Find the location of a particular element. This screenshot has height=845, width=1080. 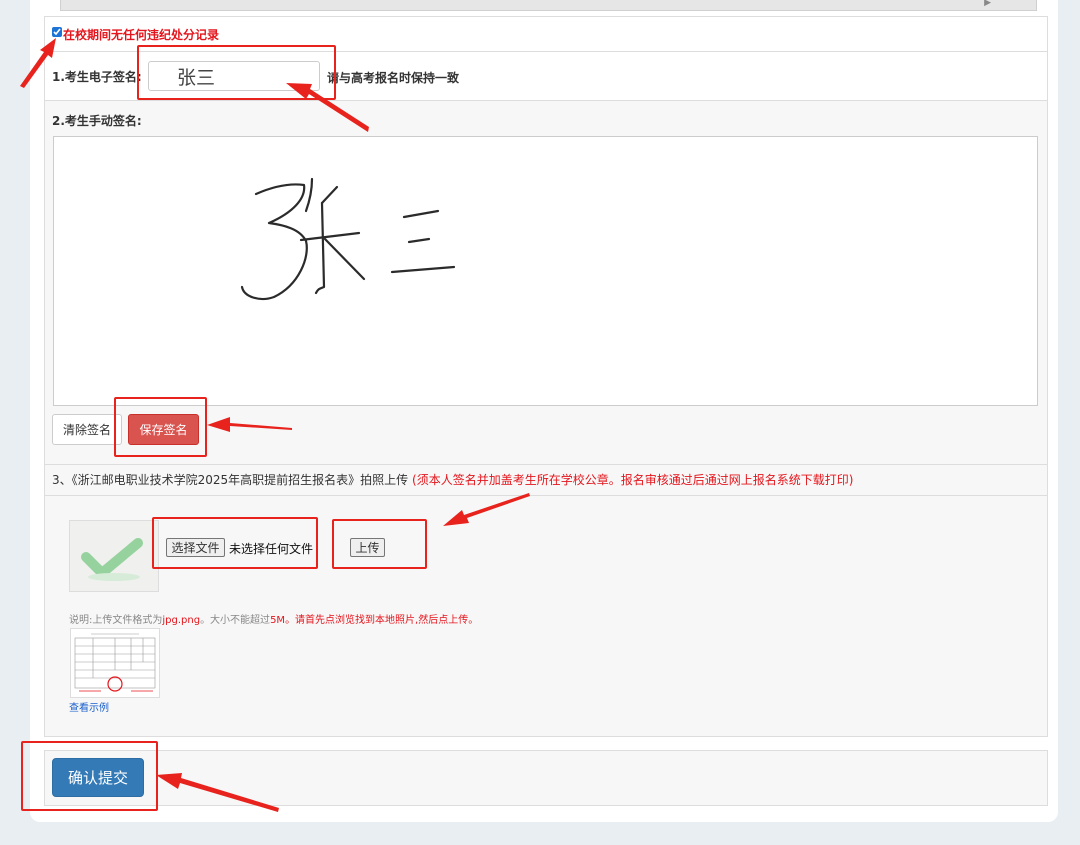

submit-row is located at coordinates (546, 778).